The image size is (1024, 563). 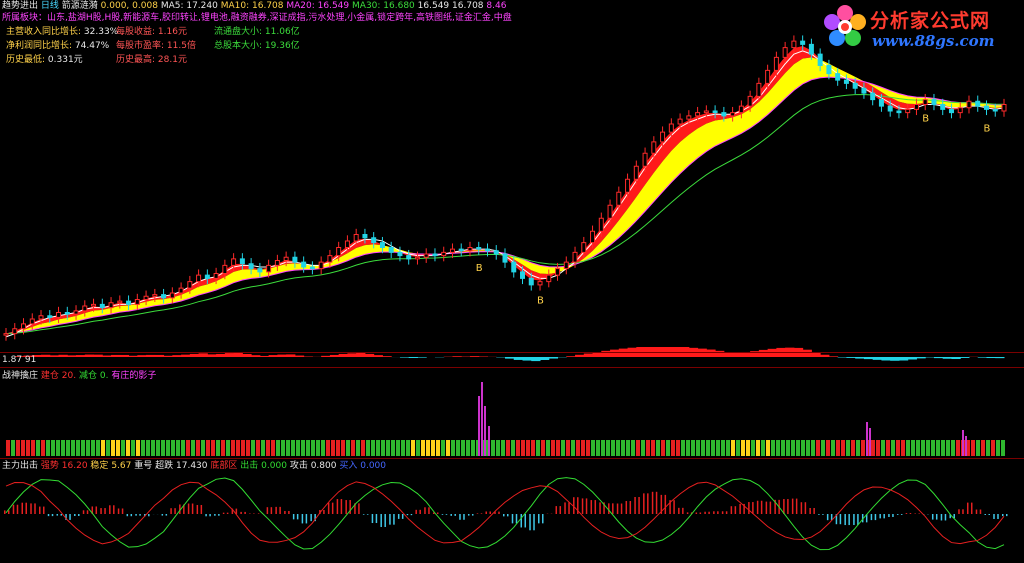 What do you see at coordinates (50, 6) in the screenshot?
I see `period-label: 日线` at bounding box center [50, 6].